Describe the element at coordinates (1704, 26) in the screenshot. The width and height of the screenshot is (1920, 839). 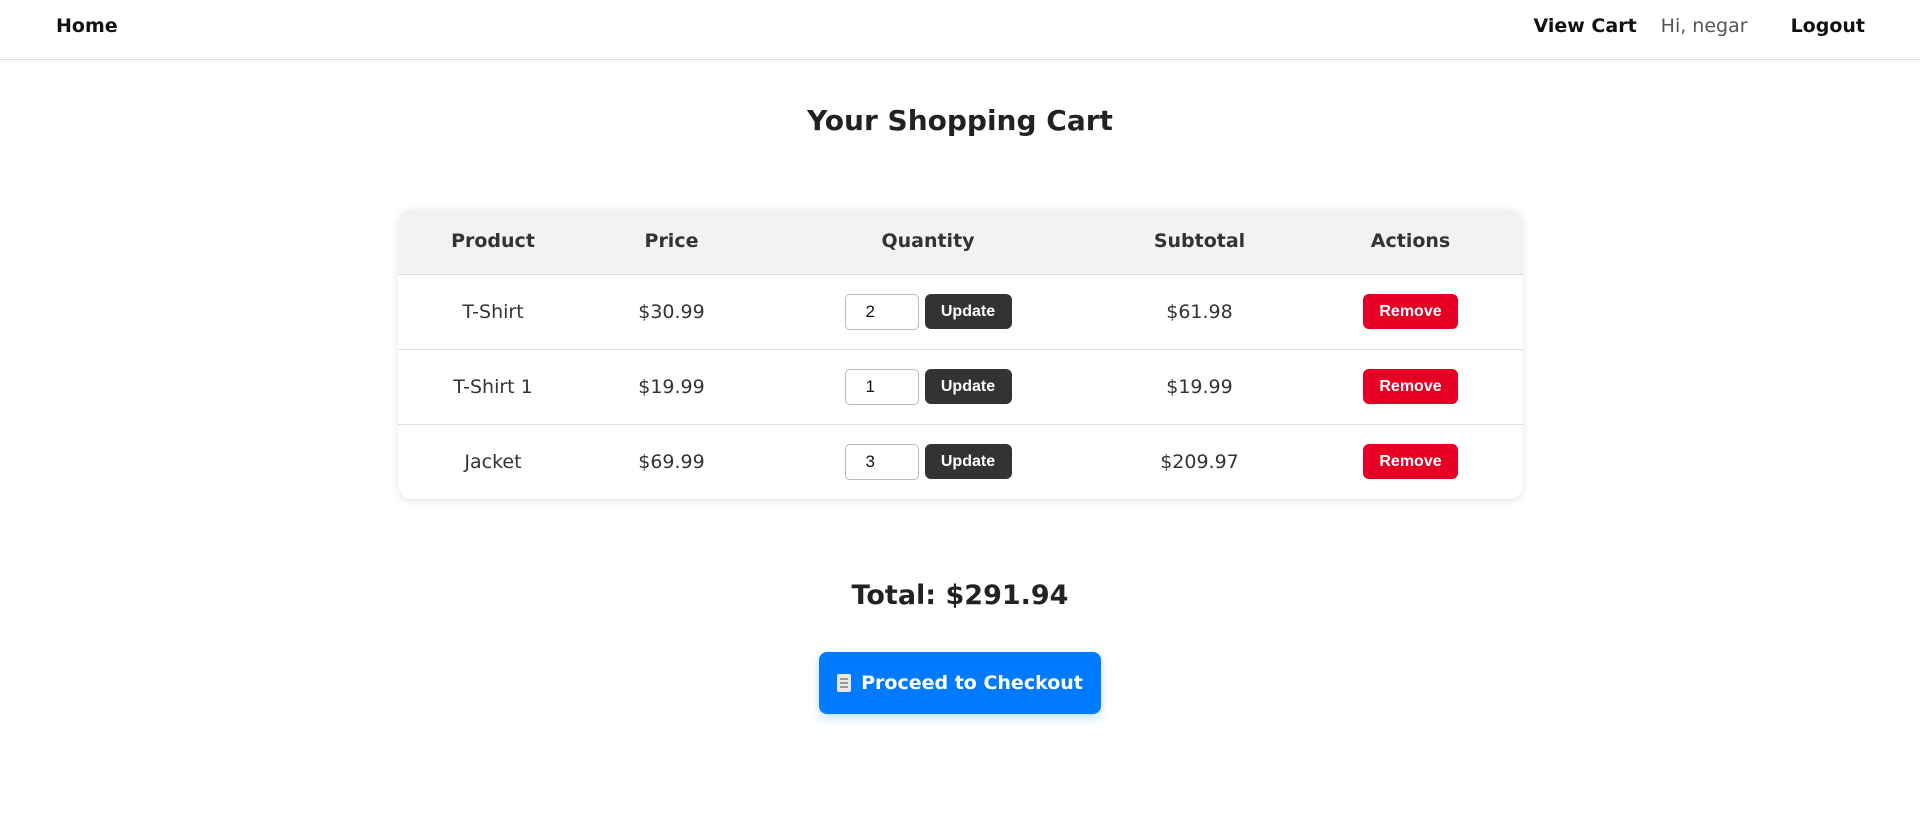
I see `user-greeting: Hi, negar` at that location.